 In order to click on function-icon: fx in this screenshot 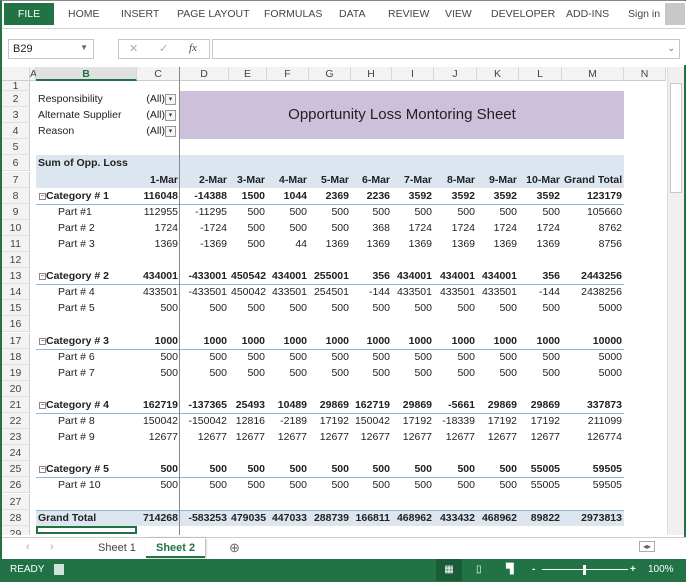, I will do `click(193, 48)`.